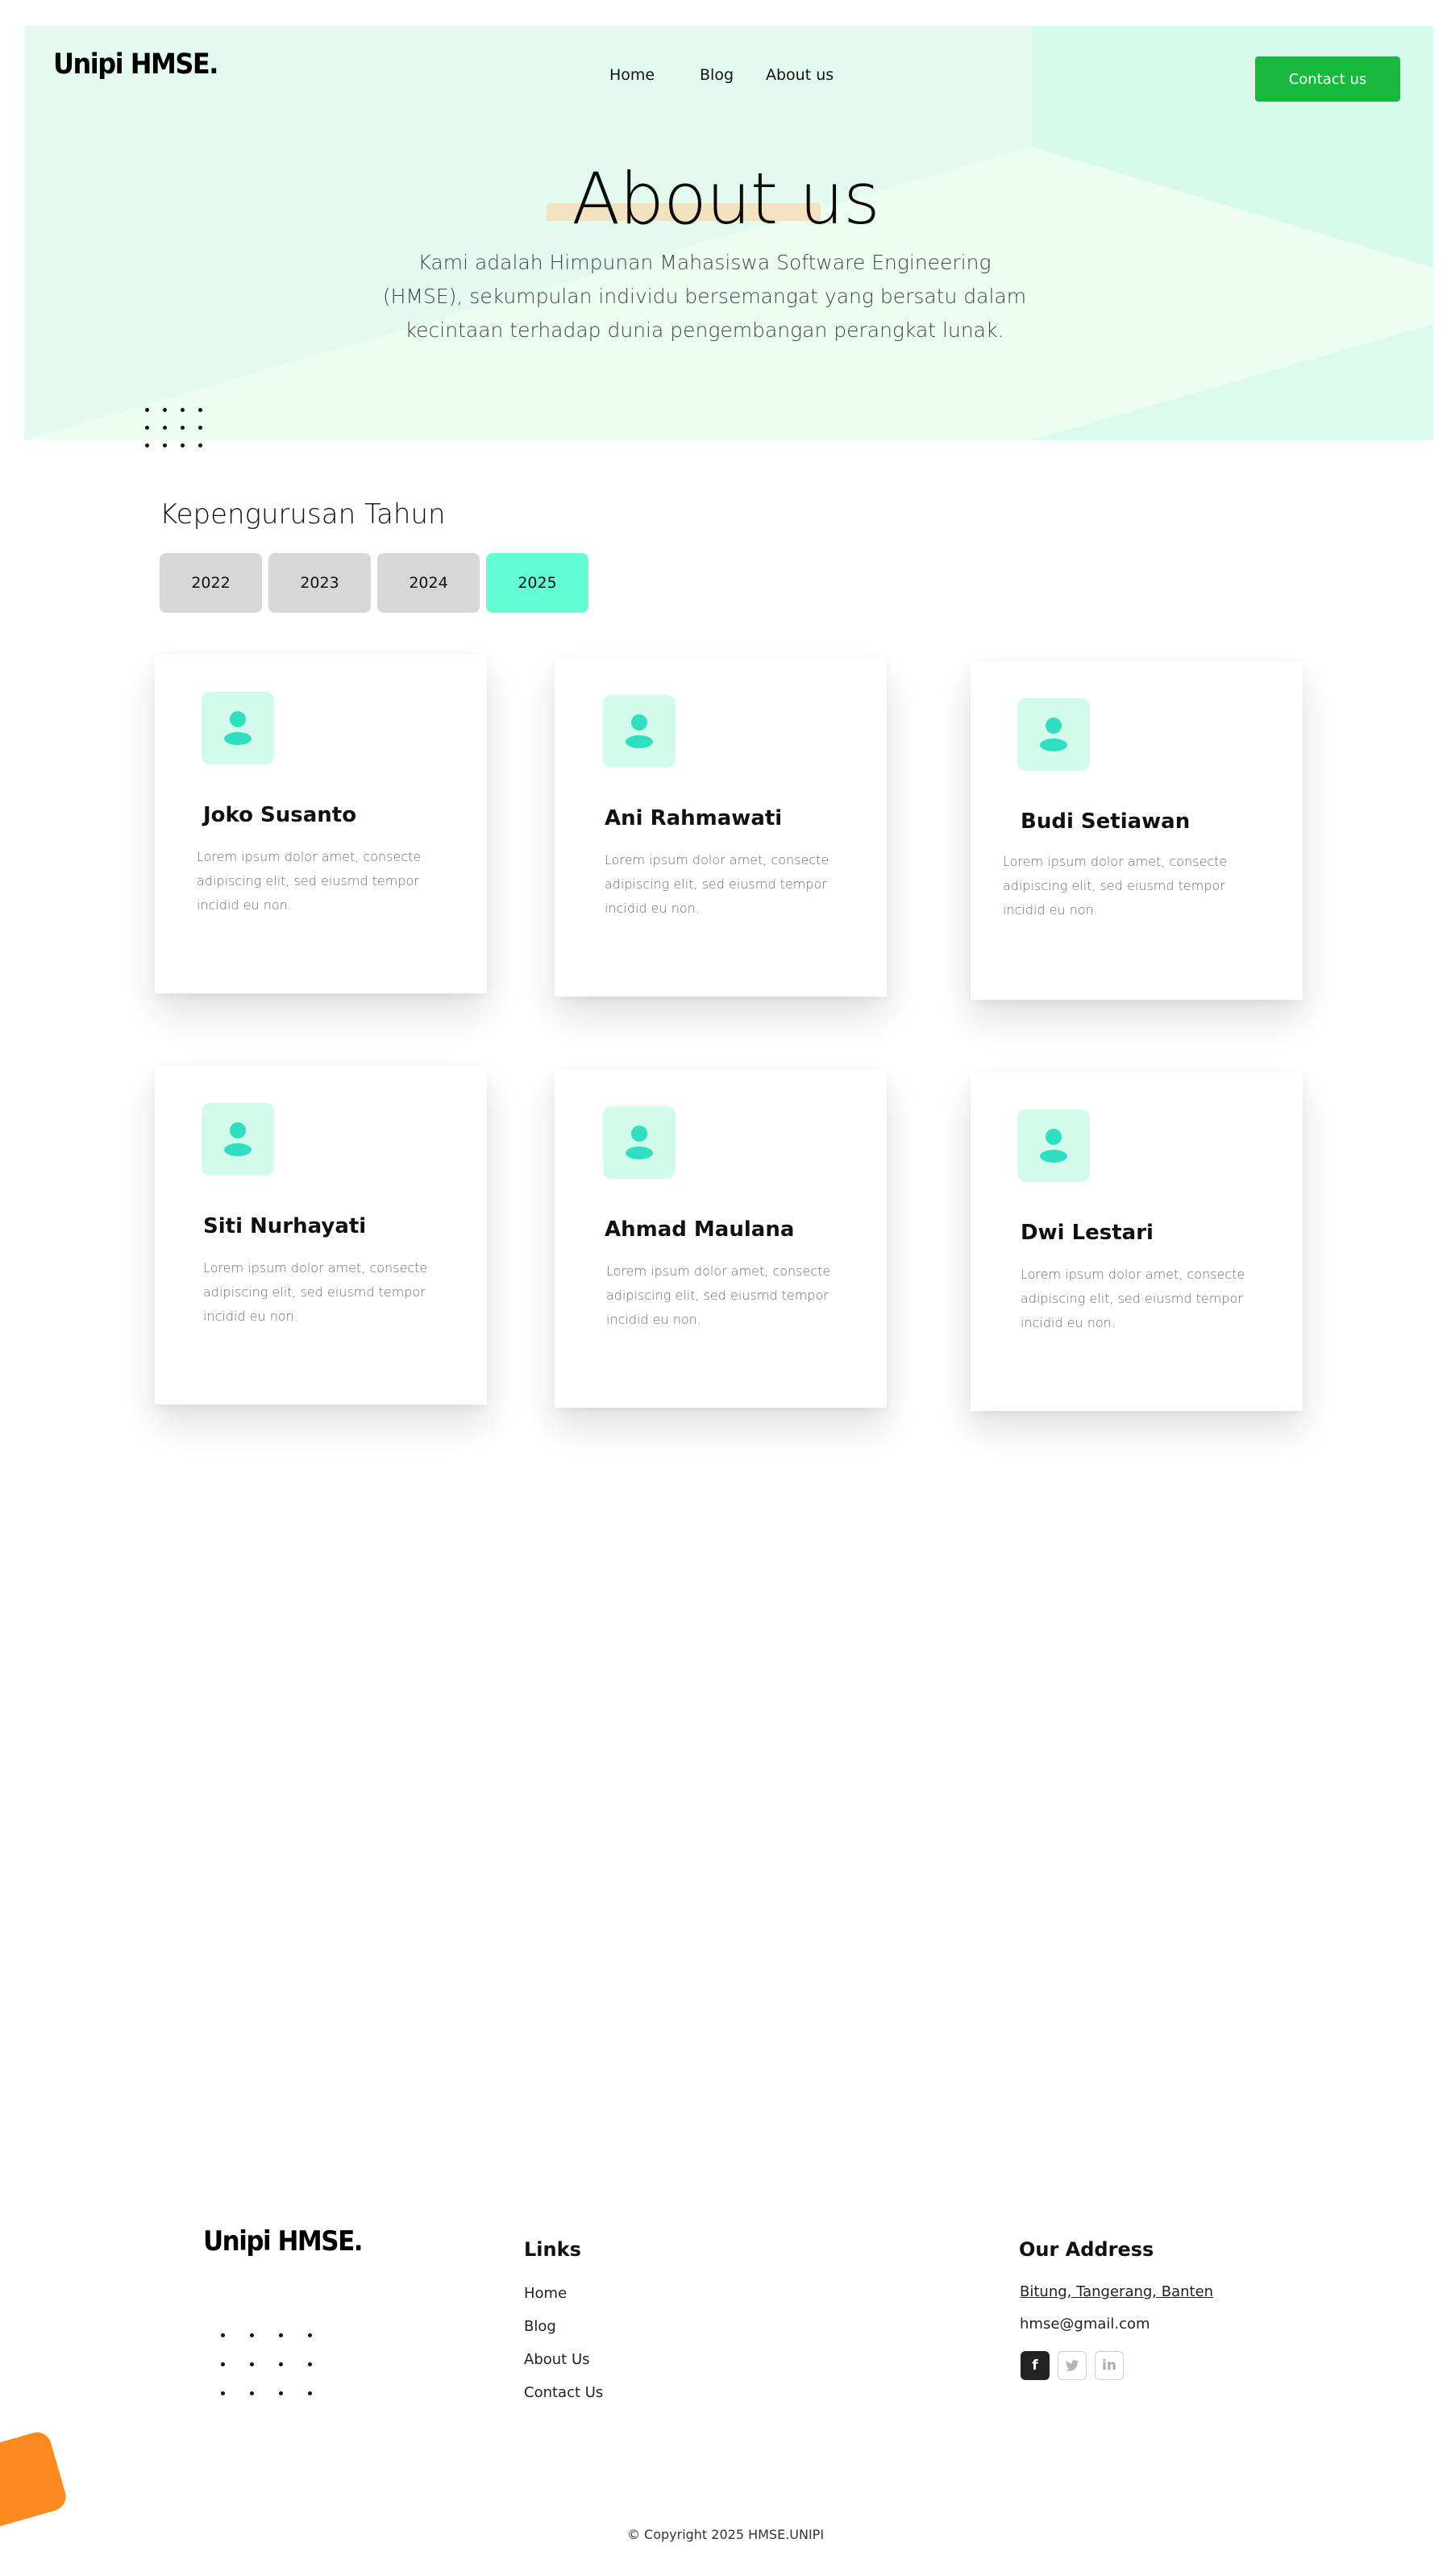 This screenshot has width=1451, height=2576. What do you see at coordinates (540, 2326) in the screenshot?
I see `footer-link-blog: Blog` at bounding box center [540, 2326].